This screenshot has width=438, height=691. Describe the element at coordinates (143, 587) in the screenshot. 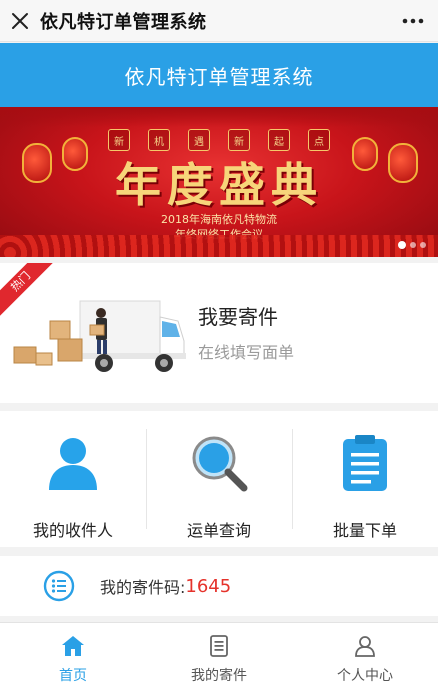

I see `sender-code-label: 我的寄件码:` at that location.